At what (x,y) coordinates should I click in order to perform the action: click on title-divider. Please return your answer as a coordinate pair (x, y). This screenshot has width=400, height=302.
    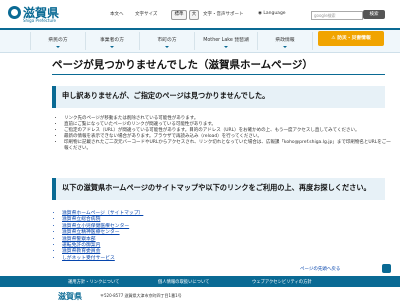
    Looking at the image, I should click on (218, 74).